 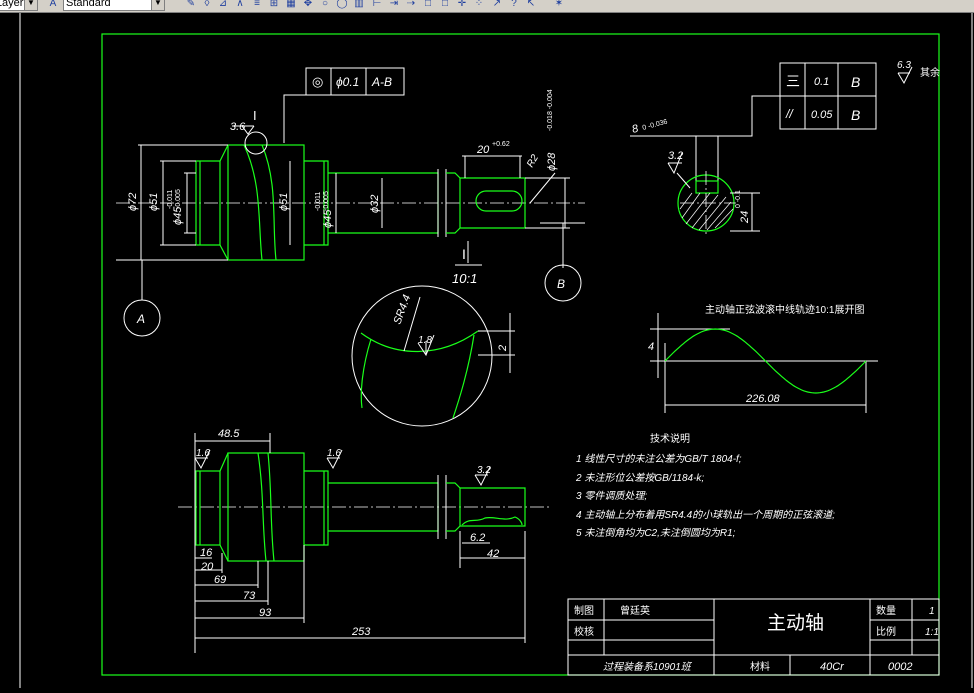 What do you see at coordinates (317, 81) in the screenshot?
I see `tolerance-symbol: ◎` at bounding box center [317, 81].